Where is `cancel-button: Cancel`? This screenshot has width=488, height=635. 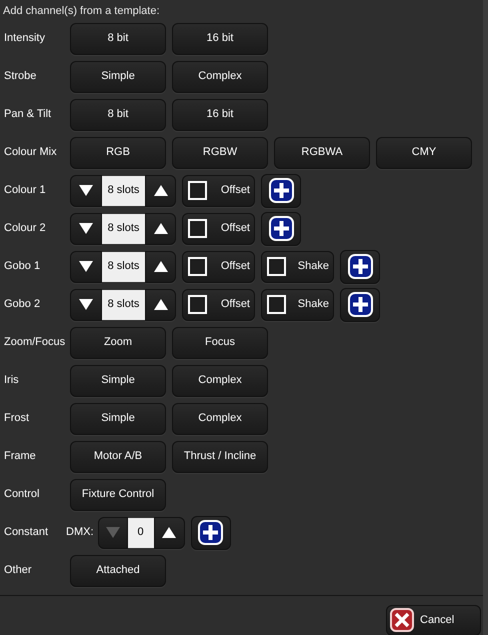
cancel-button: Cancel is located at coordinates (433, 619).